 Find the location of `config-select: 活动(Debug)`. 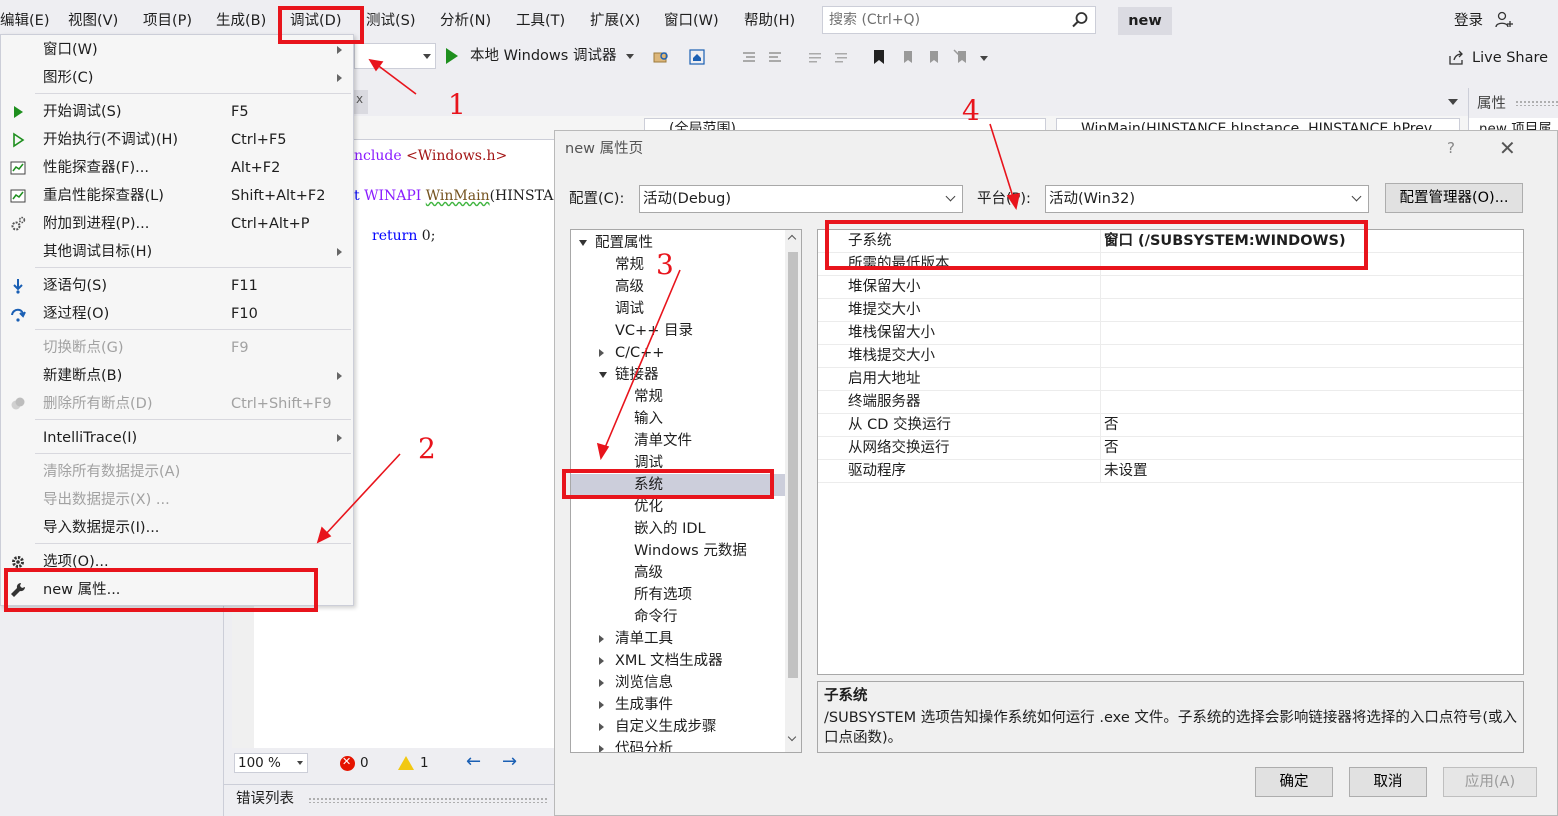

config-select: 活动(Debug) is located at coordinates (801, 199).